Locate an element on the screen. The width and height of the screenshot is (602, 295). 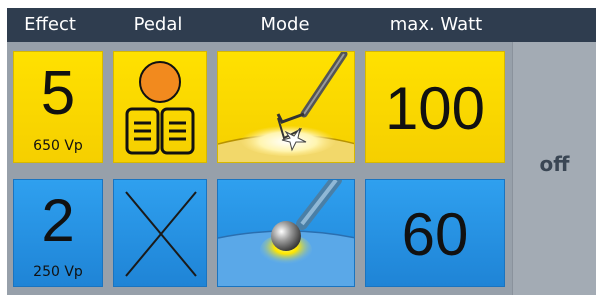
channel-1-effect-value: 5 is located at coordinates (58, 93).